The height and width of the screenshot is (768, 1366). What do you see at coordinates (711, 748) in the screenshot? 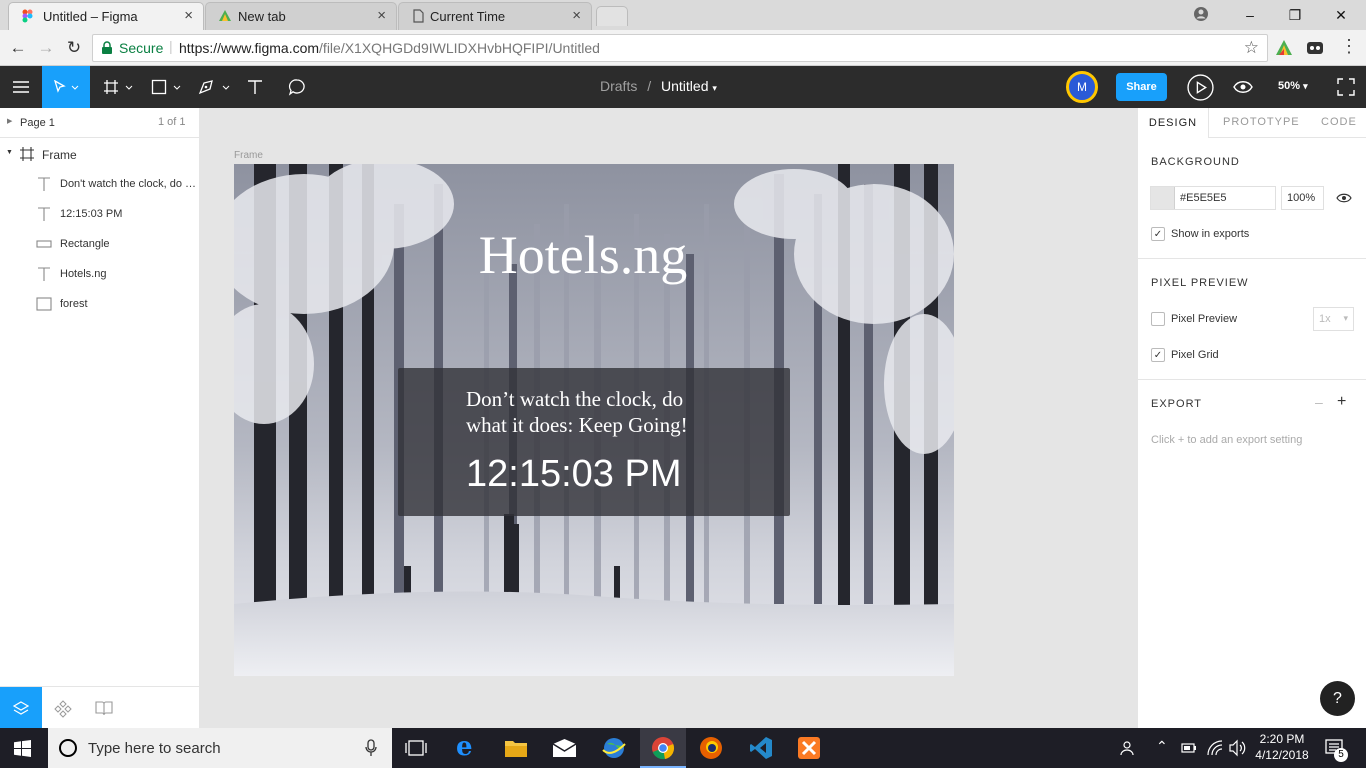
I see `firefox-icon` at bounding box center [711, 748].